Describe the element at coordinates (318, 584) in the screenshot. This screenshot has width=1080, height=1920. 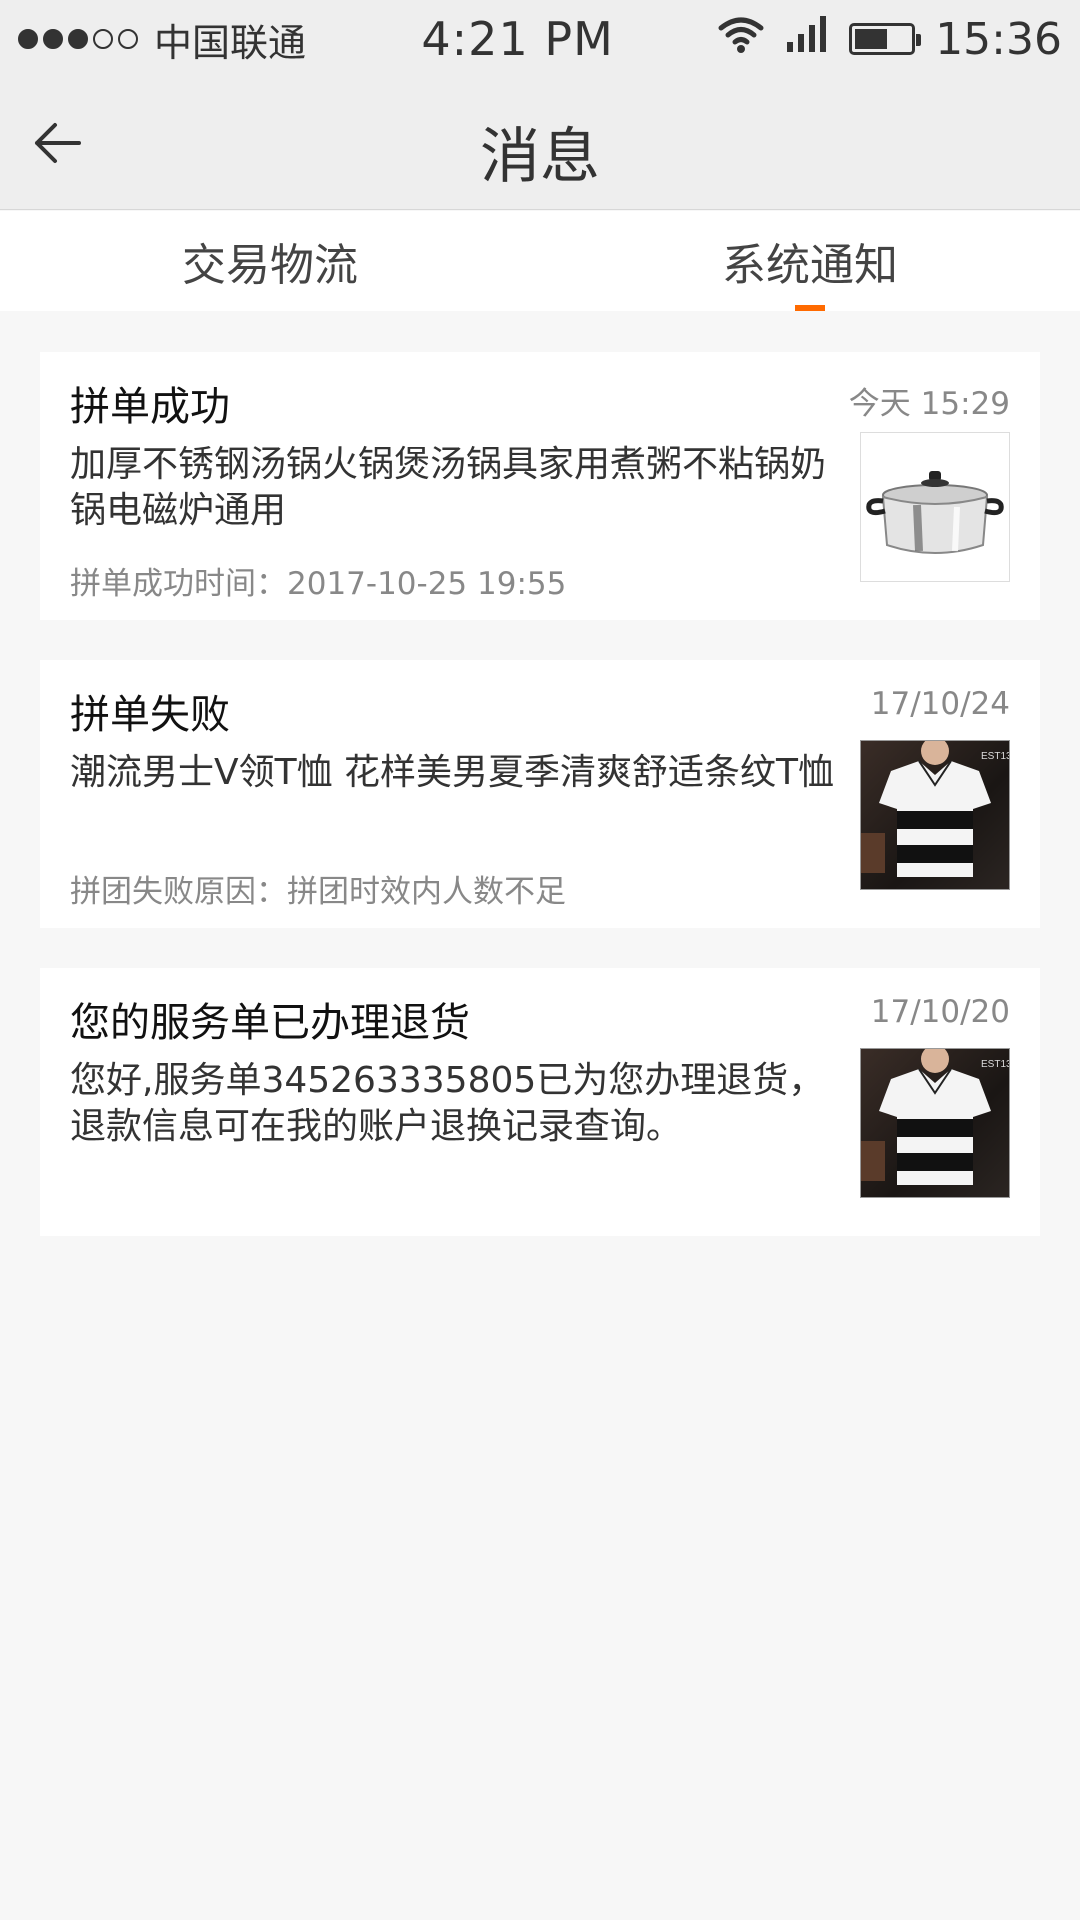
I see `message-meta: 拼单成功时间：2017-10-25 19:55` at that location.